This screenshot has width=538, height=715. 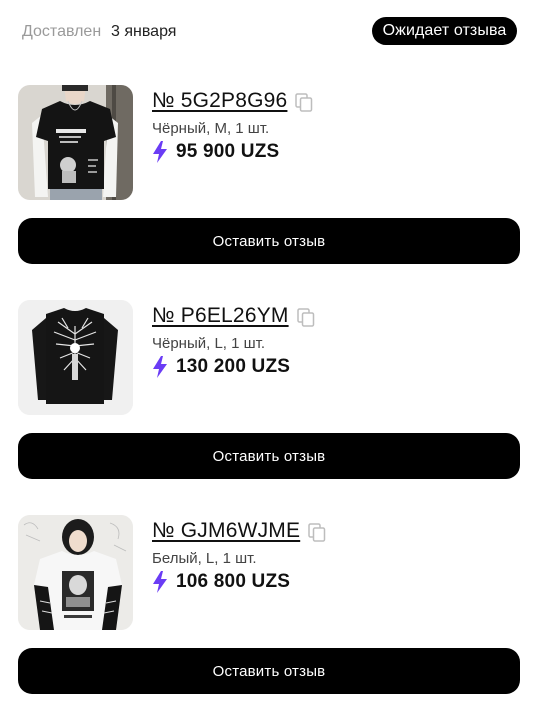 I want to click on sku-row: № 5G2P8G96, so click(x=232, y=101).